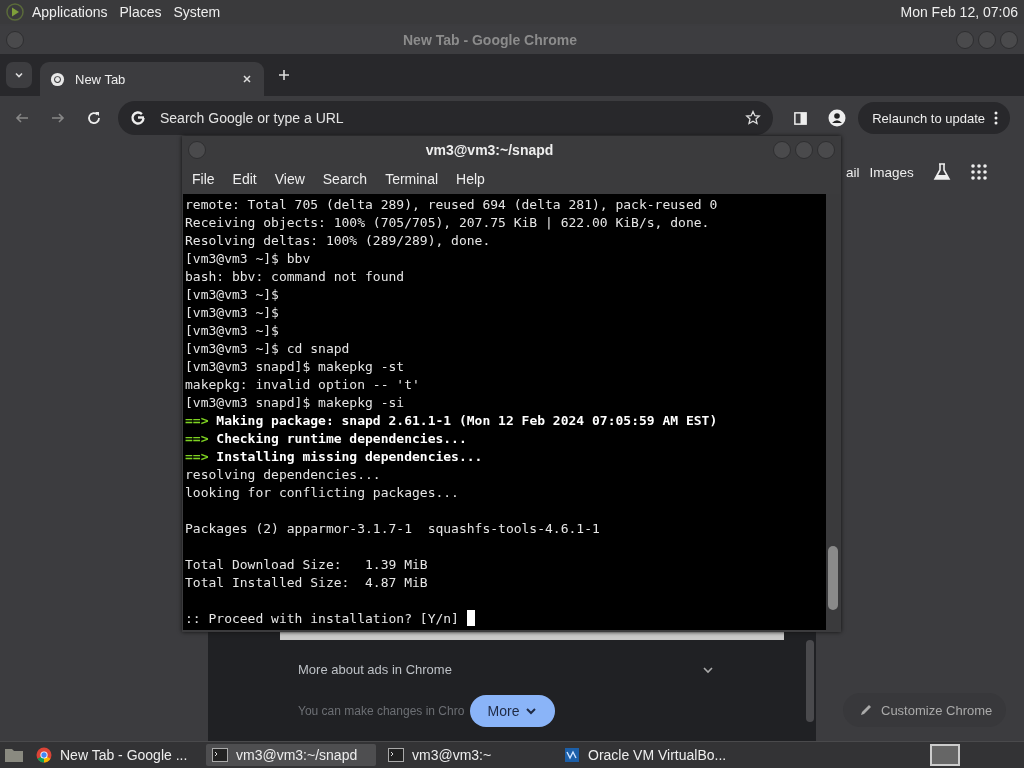  What do you see at coordinates (489, 150) in the screenshot?
I see `window-title: vm3@vm3:~/snapd` at bounding box center [489, 150].